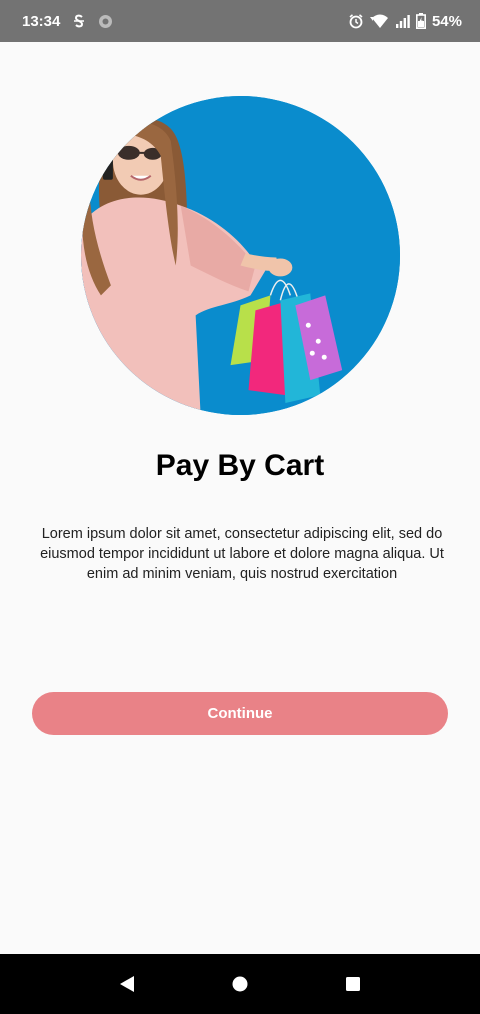  Describe the element at coordinates (67, 21) in the screenshot. I see `status-left: 13:34` at that location.